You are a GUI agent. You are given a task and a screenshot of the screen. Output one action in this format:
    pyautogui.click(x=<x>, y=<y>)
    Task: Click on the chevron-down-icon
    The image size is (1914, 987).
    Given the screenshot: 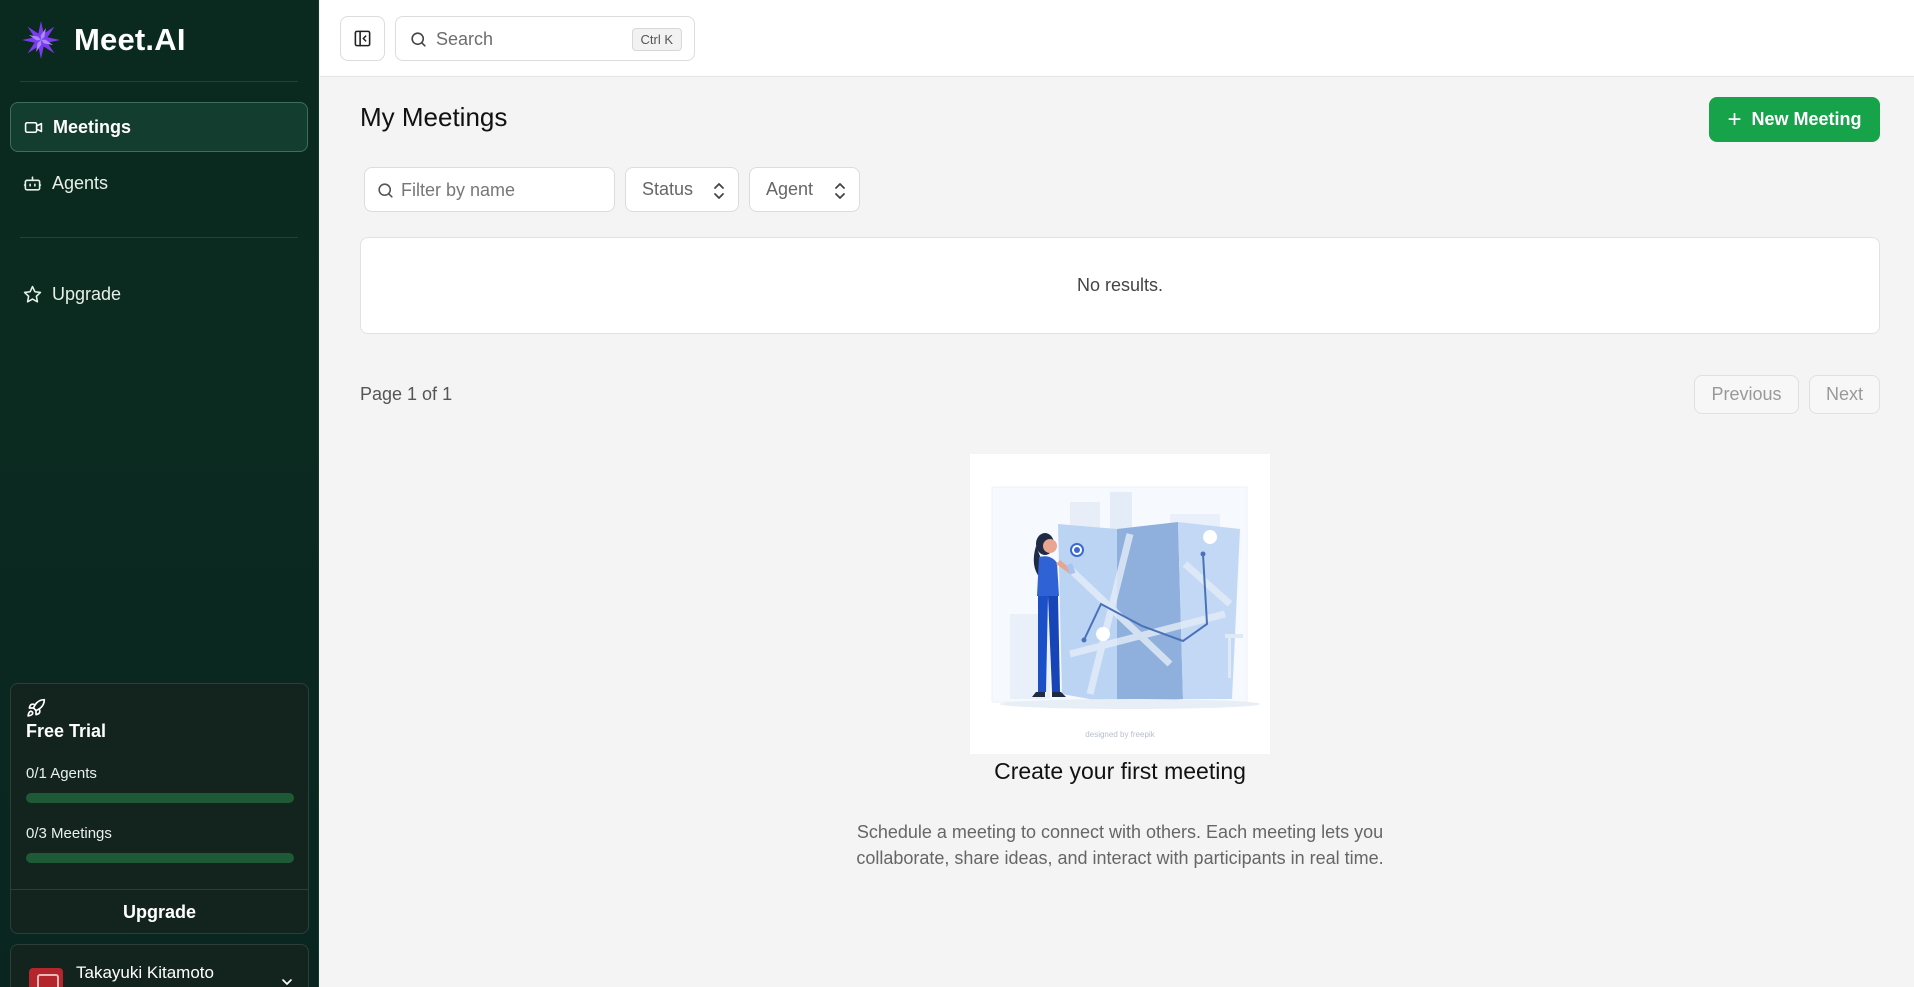 What is the action you would take?
    pyautogui.click(x=287, y=982)
    